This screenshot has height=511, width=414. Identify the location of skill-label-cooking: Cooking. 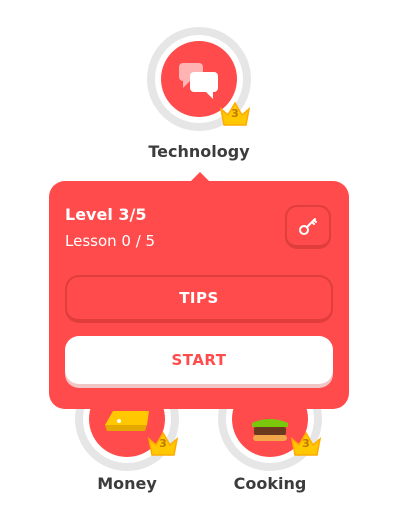
(270, 483).